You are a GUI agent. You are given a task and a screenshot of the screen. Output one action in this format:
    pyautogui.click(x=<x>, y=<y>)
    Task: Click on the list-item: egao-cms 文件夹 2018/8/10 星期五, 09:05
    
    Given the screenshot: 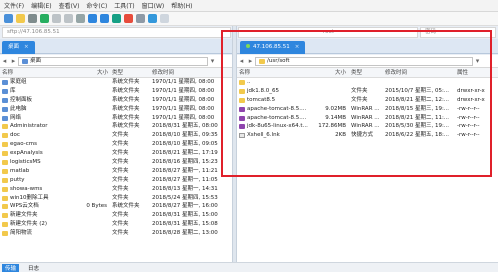 What is the action you would take?
    pyautogui.click(x=116, y=144)
    